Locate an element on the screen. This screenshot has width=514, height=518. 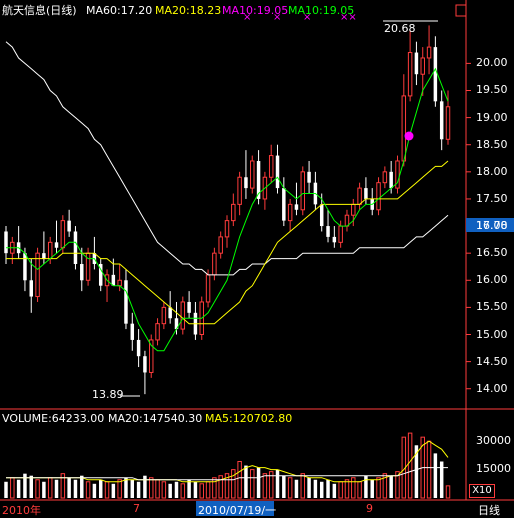
volume-axis-label-2: 15000 is located at coordinates (493, 468).